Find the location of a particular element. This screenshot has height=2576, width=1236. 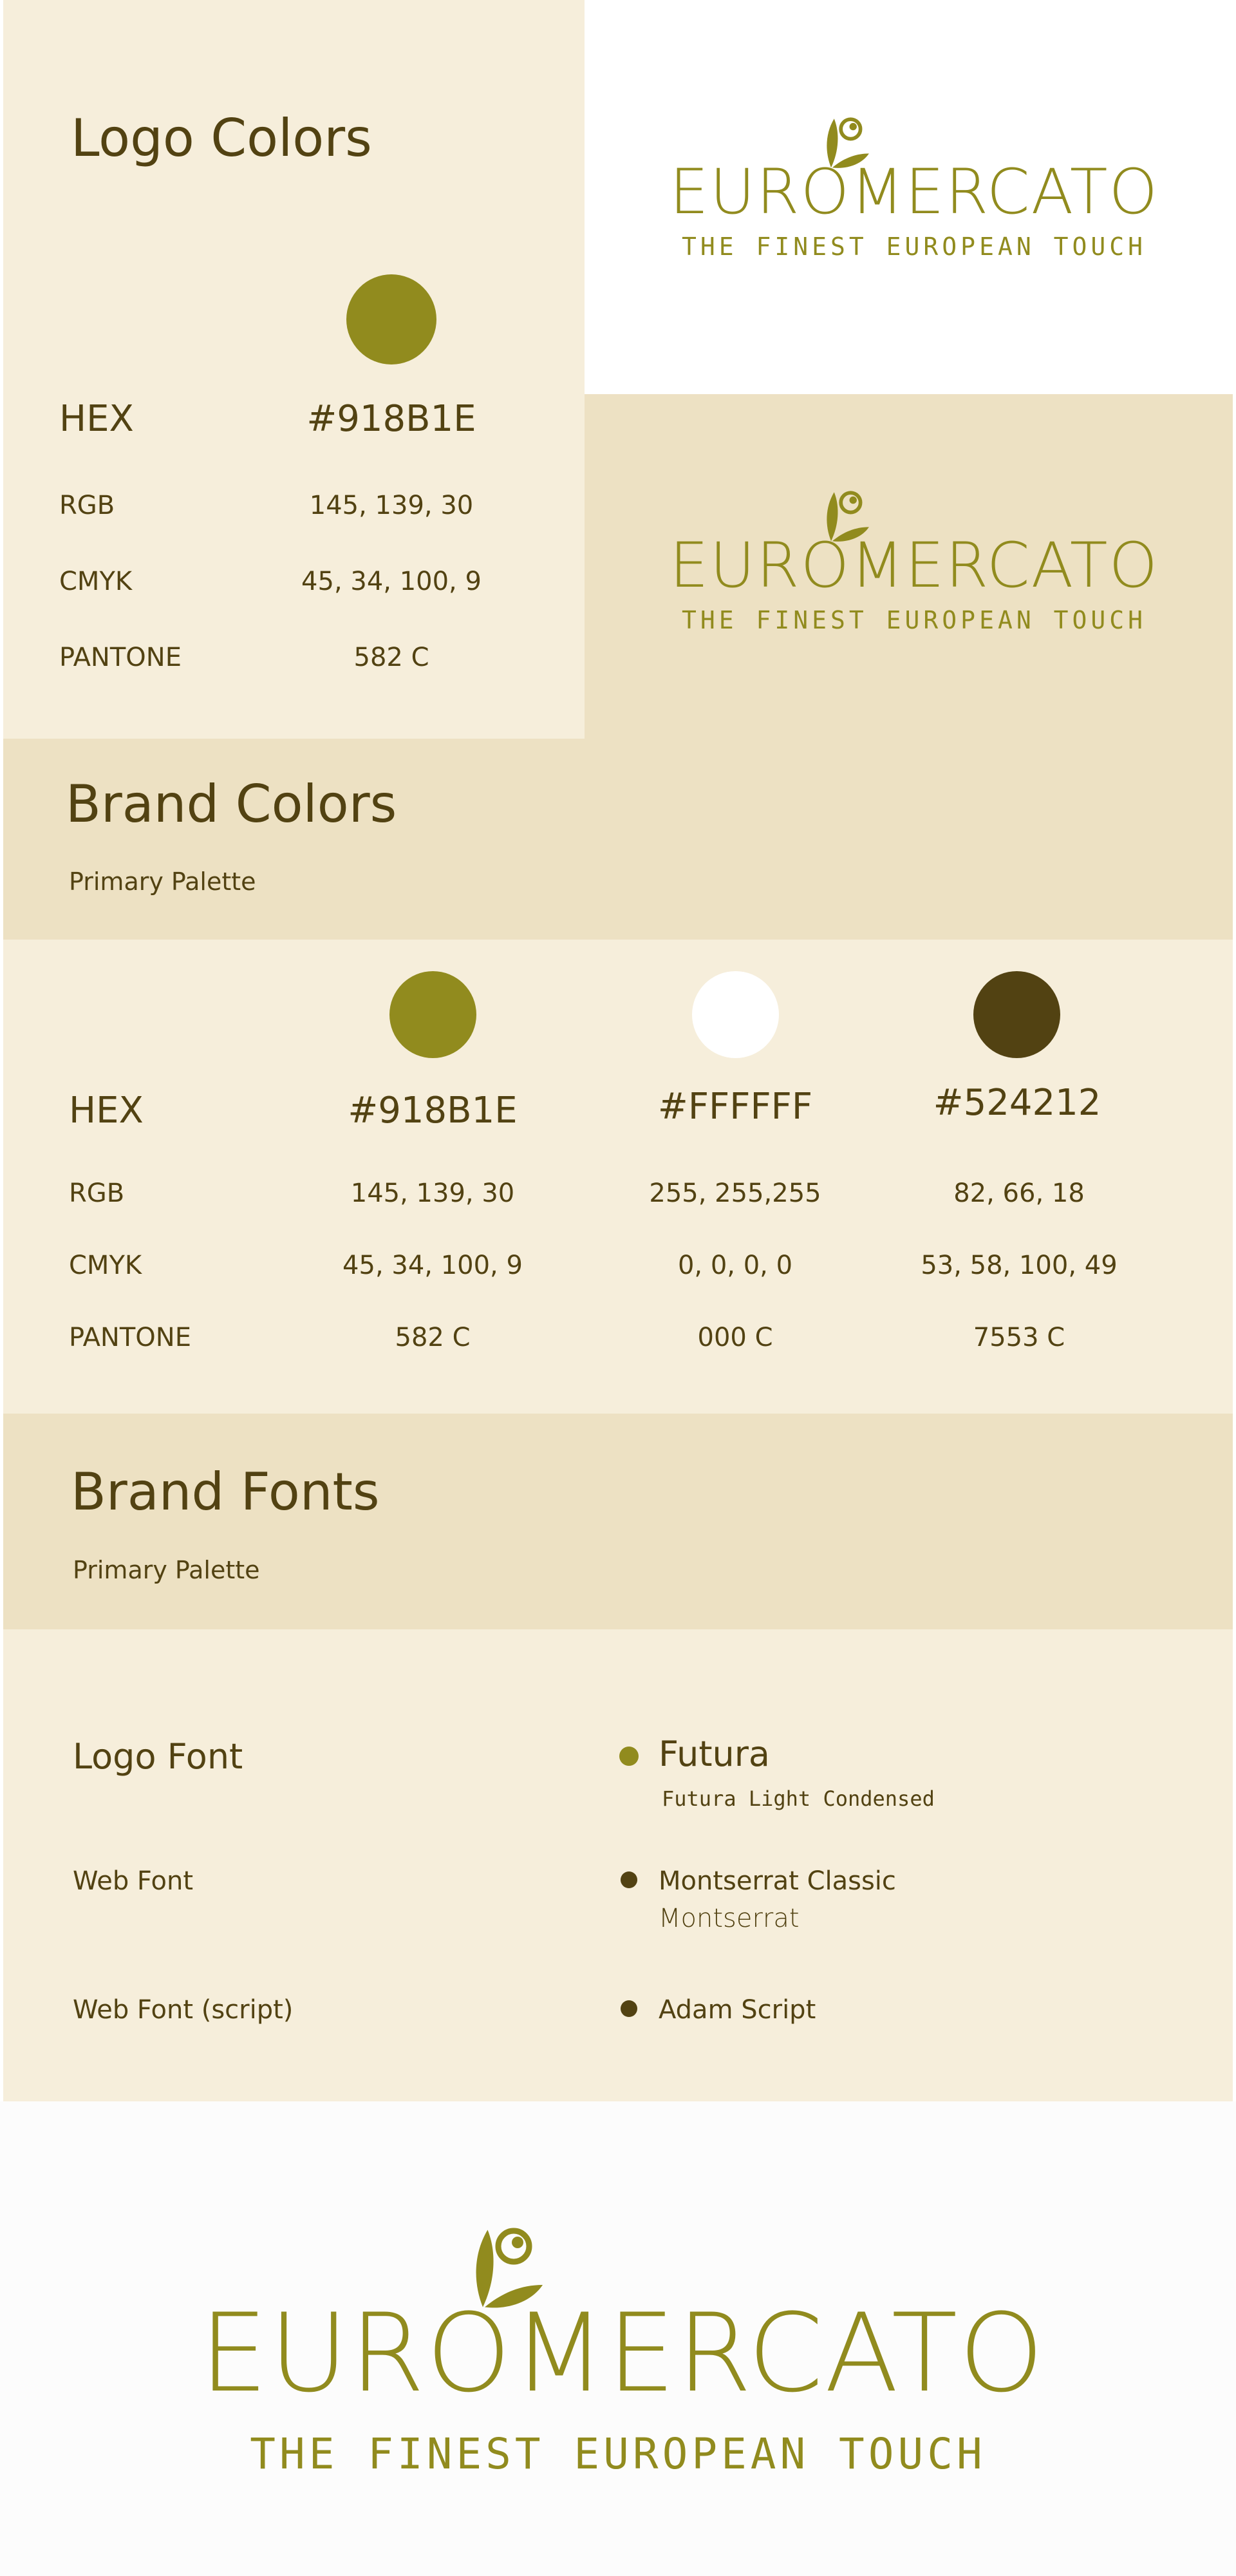

logo-hex-label: HEX is located at coordinates (97, 419).